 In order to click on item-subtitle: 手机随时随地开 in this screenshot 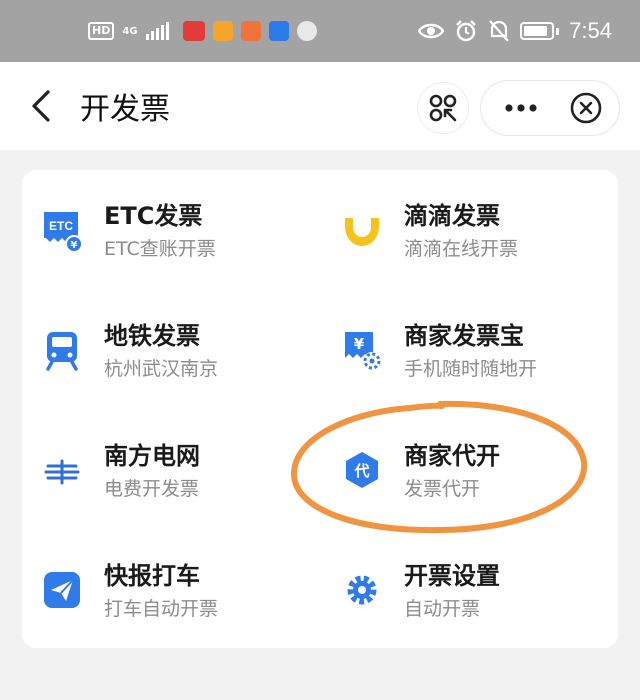, I will do `click(471, 369)`.